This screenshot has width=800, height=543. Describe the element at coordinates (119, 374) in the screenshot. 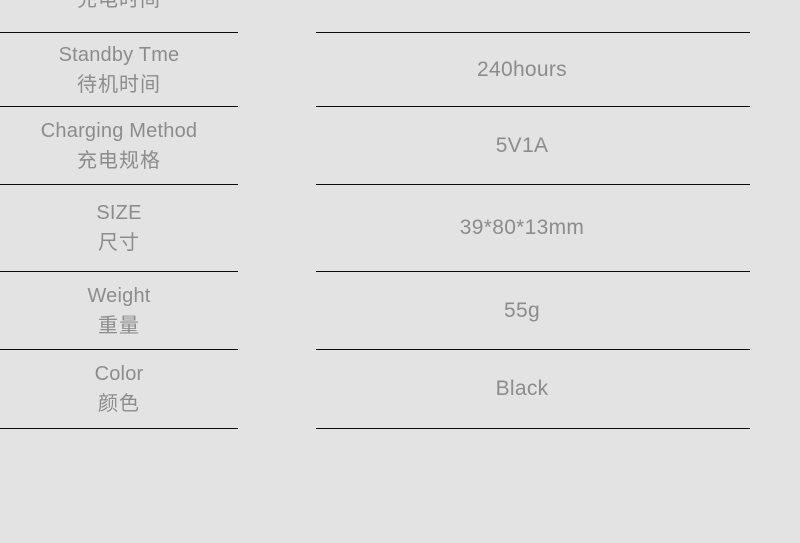

I see `spec-label-en: Color` at that location.